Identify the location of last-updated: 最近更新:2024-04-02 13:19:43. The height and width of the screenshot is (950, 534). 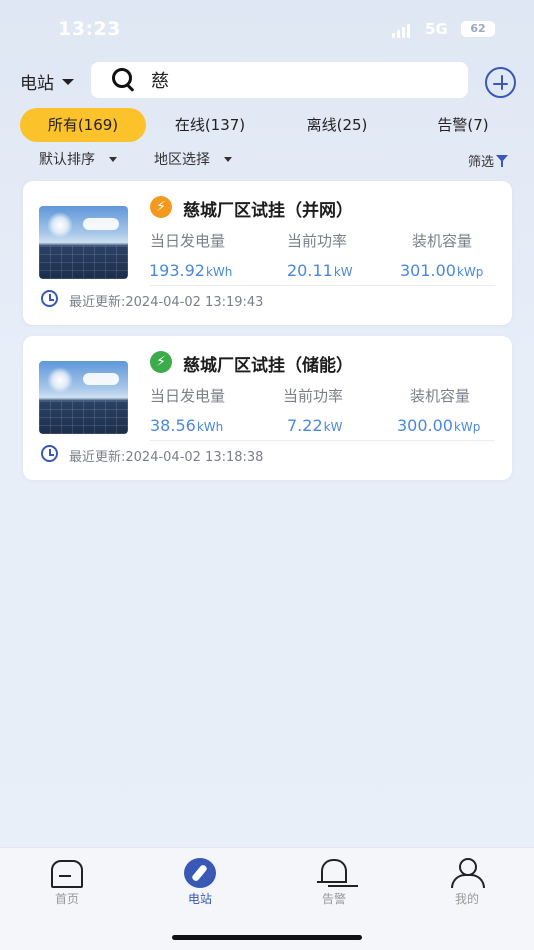
(166, 302).